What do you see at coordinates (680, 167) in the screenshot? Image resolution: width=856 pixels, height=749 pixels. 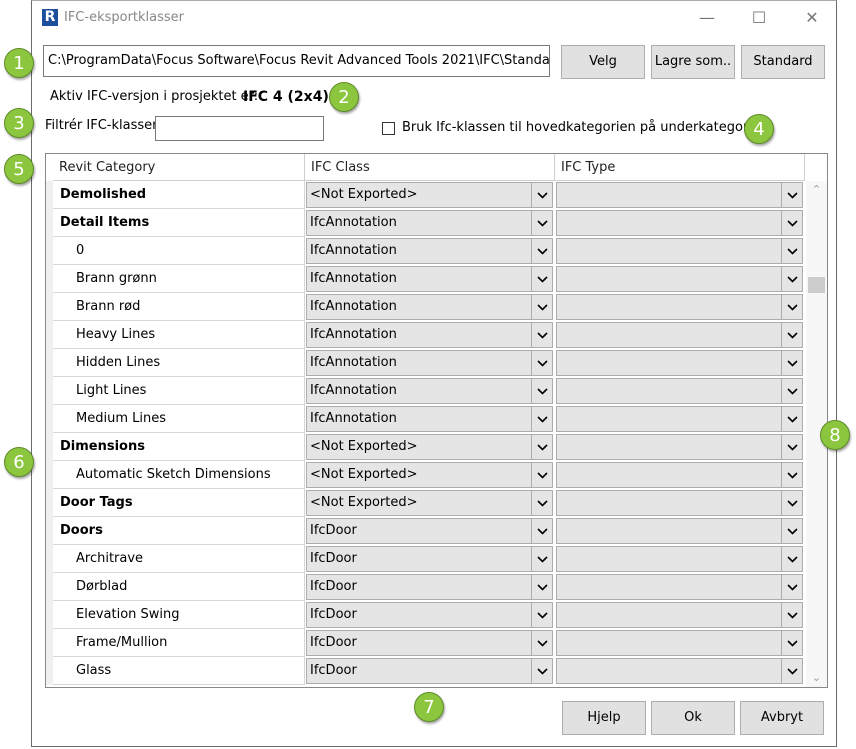 I see `column-header-ifc-type: IFC Type` at bounding box center [680, 167].